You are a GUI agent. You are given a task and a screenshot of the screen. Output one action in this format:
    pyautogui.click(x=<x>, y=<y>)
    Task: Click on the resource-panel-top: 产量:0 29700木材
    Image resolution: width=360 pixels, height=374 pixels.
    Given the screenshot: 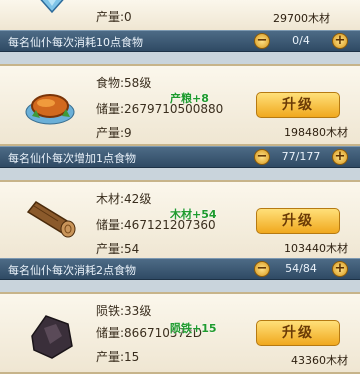 What is the action you would take?
    pyautogui.click(x=180, y=16)
    